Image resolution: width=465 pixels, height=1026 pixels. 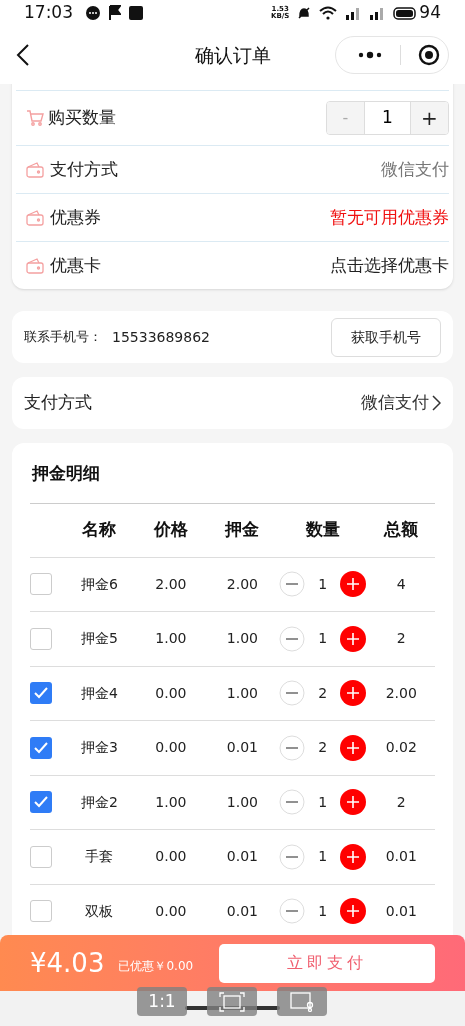 What do you see at coordinates (395, 403) in the screenshot?
I see `payment-value: 微信支付` at bounding box center [395, 403].